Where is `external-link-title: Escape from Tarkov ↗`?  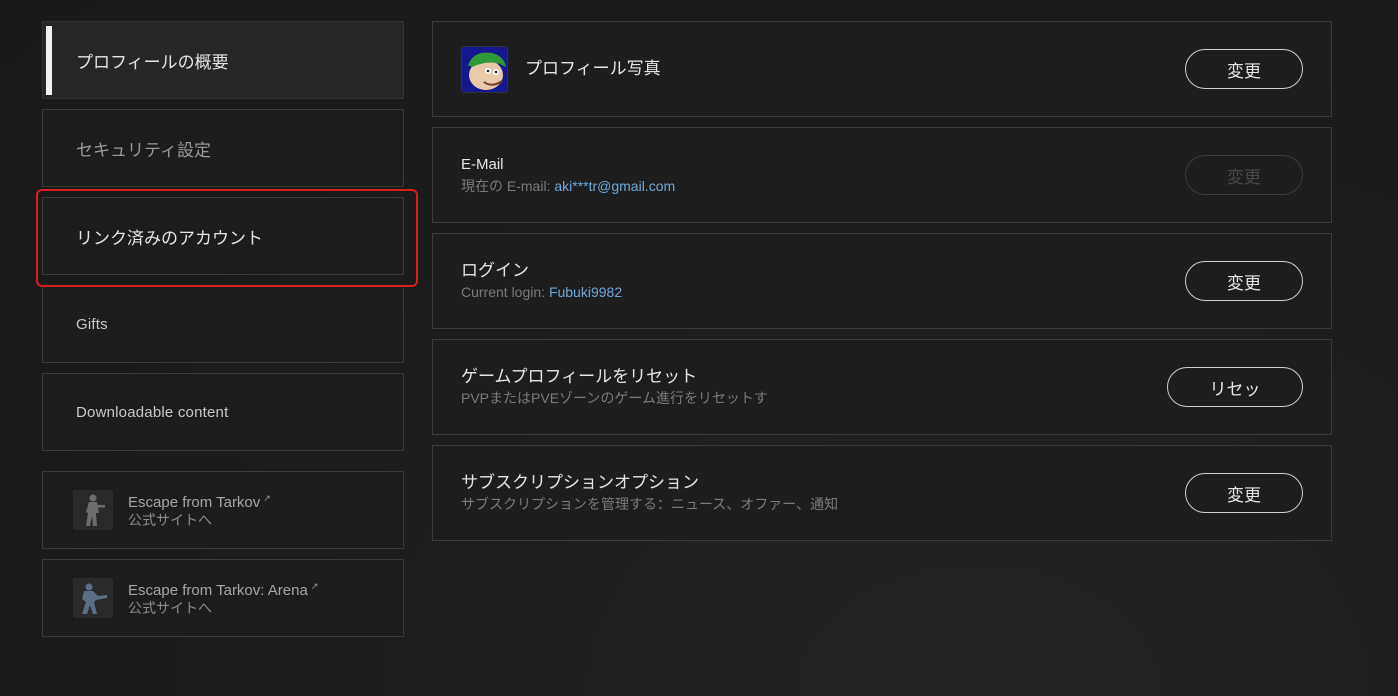
external-link-title: Escape from Tarkov ↗ is located at coordinates (199, 502).